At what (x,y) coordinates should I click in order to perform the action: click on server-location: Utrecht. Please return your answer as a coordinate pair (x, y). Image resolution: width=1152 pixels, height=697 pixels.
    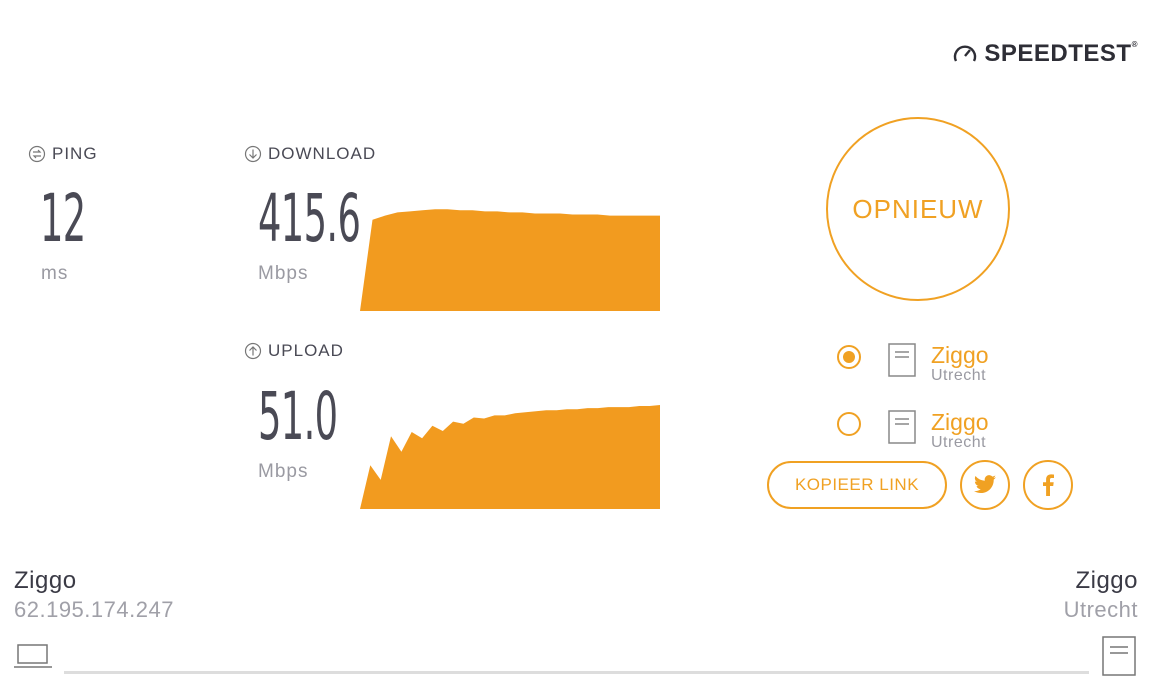
    Looking at the image, I should click on (1100, 609).